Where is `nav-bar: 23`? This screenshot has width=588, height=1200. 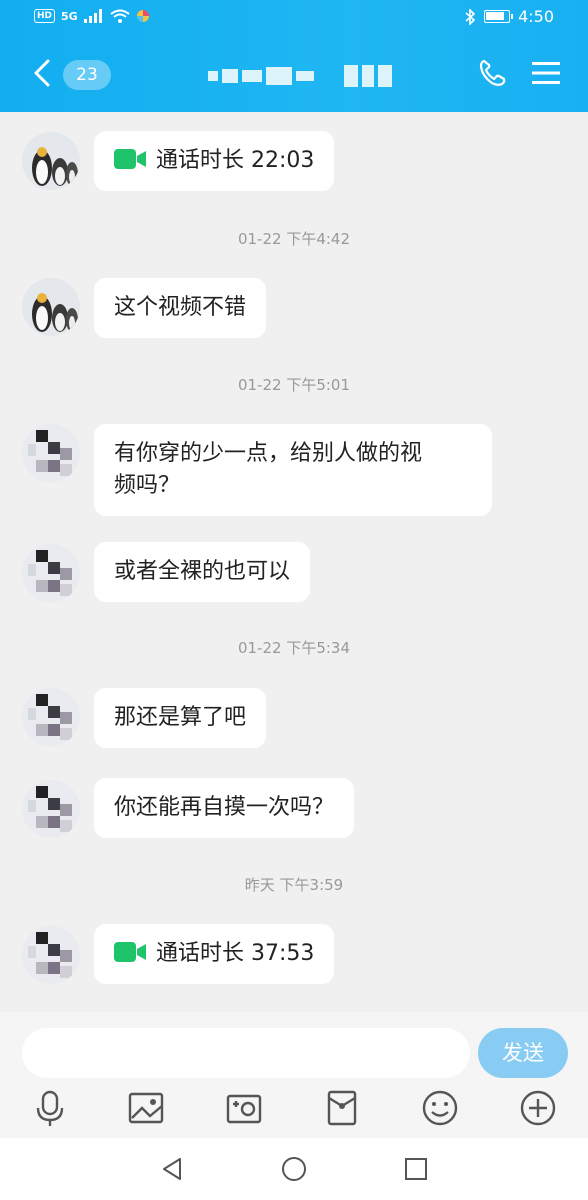
nav-bar: 23 is located at coordinates (294, 76).